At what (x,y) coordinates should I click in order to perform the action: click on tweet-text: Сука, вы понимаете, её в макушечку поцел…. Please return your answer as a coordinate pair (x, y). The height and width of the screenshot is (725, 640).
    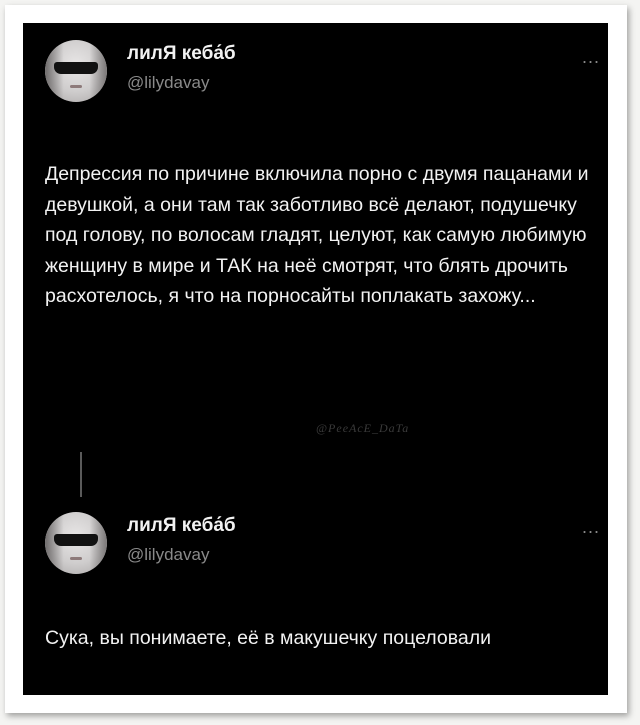
    Looking at the image, I should click on (268, 638).